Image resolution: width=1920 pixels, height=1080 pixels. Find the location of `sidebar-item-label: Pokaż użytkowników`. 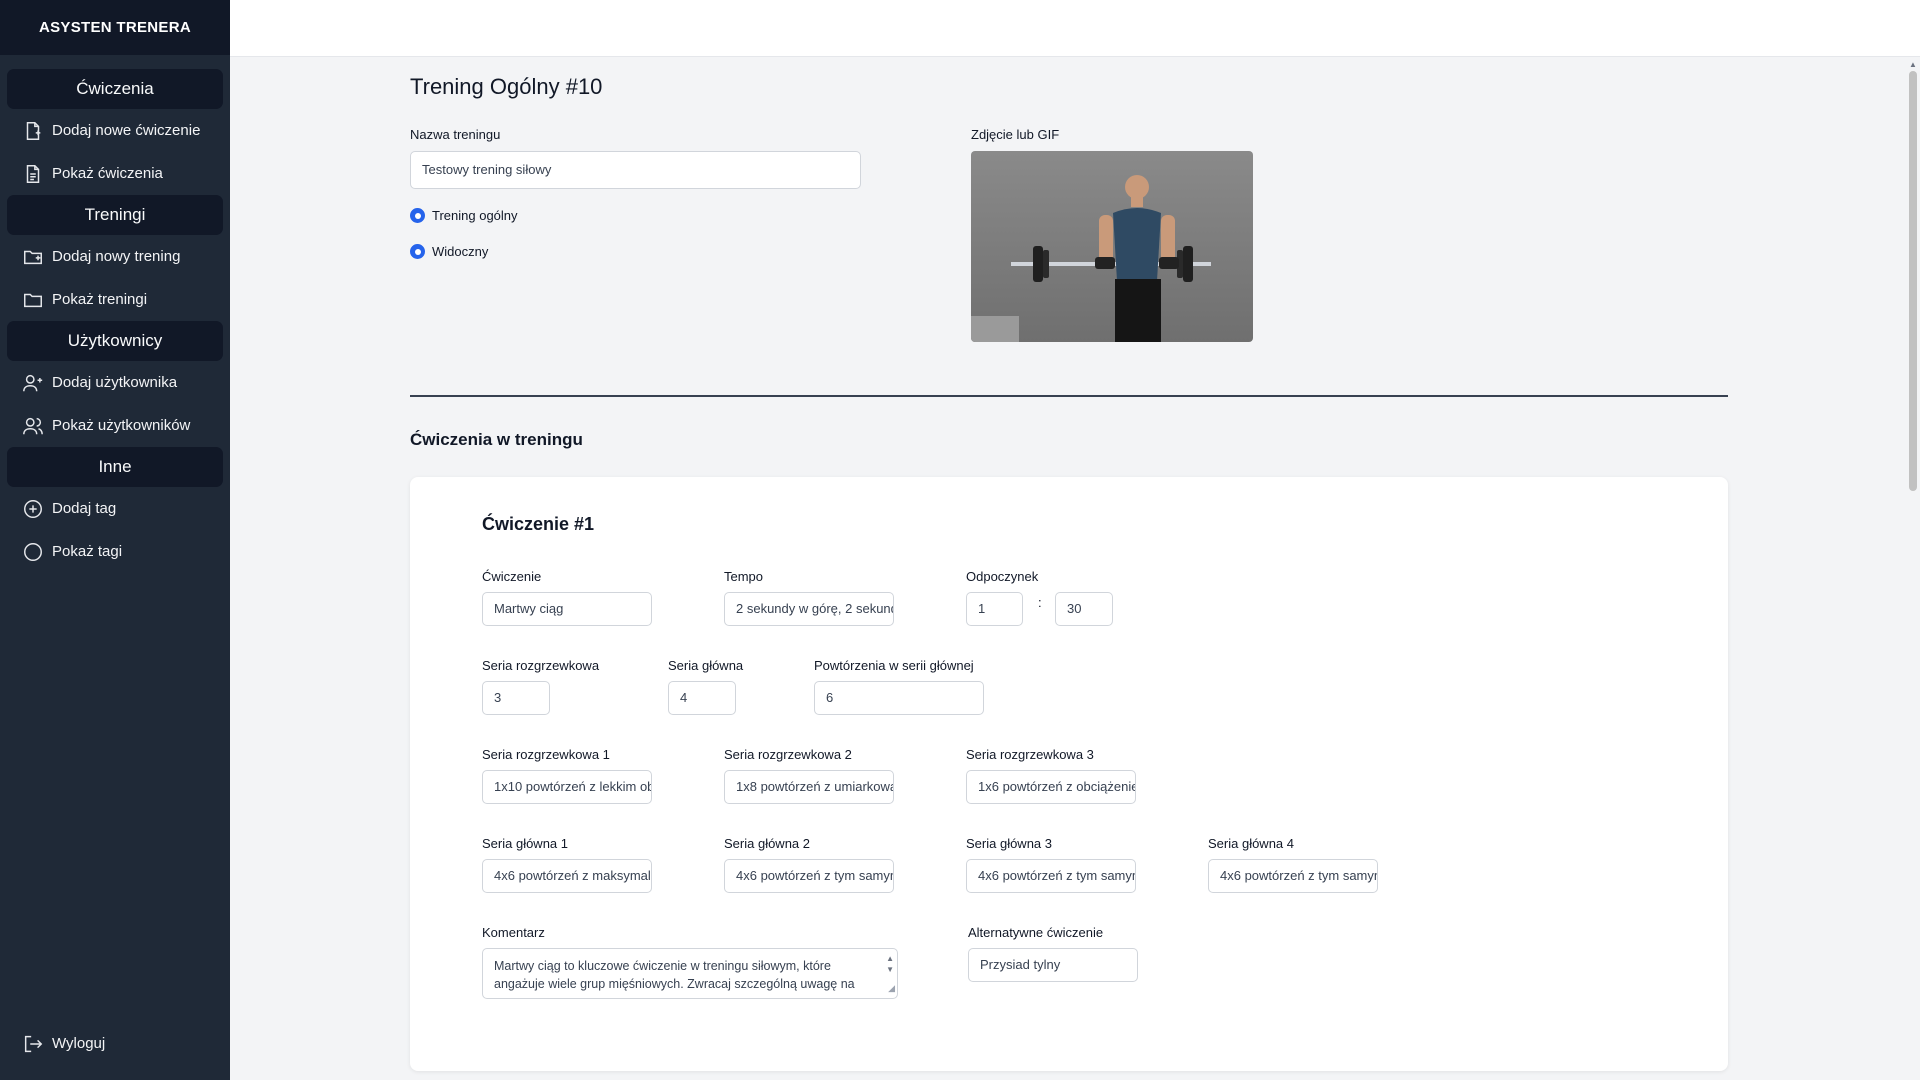

sidebar-item-label: Pokaż użytkowników is located at coordinates (121, 425).